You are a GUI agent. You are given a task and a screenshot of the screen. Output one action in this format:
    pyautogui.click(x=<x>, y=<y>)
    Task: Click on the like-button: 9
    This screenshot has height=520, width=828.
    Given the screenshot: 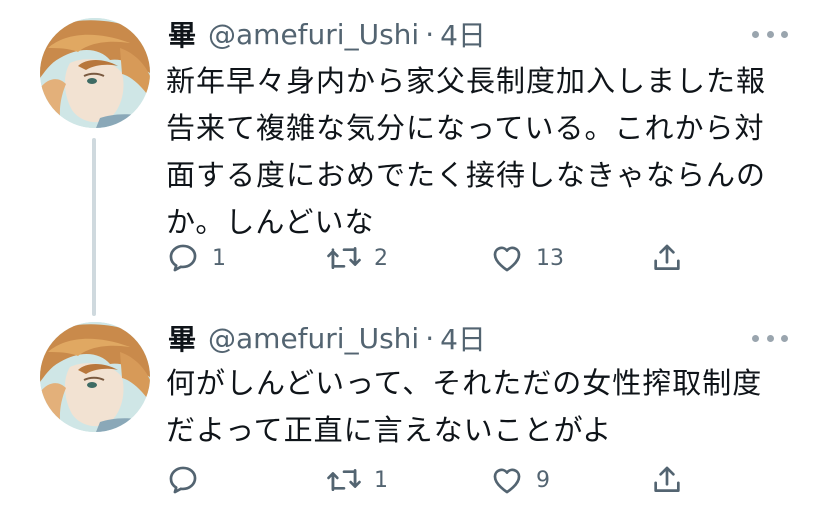 What is the action you would take?
    pyautogui.click(x=520, y=480)
    